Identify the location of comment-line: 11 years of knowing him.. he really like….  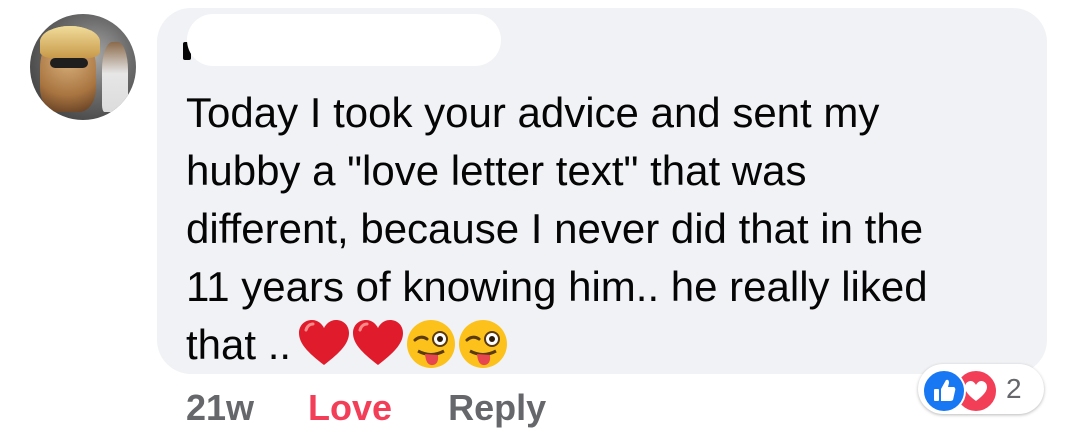
(557, 286).